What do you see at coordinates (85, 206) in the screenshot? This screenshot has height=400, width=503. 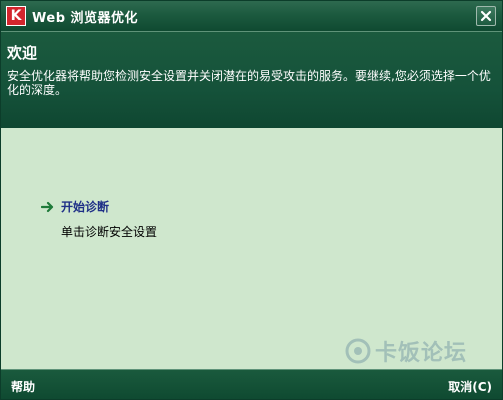 I see `start-diagnosis-link: 开始诊断` at bounding box center [85, 206].